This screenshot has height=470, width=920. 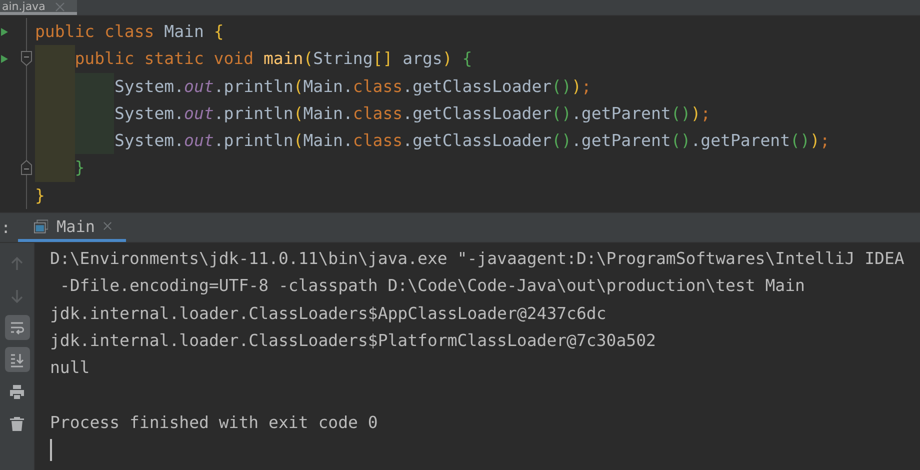 What do you see at coordinates (39, 7) in the screenshot?
I see `file-tab: ain.java` at bounding box center [39, 7].